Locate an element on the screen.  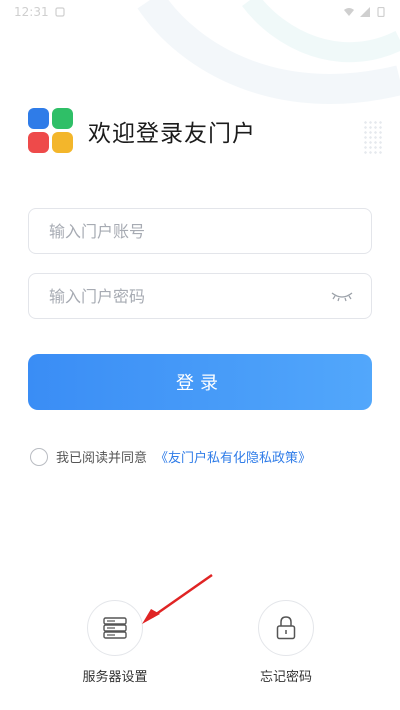
eye-closed-icon is located at coordinates (342, 296).